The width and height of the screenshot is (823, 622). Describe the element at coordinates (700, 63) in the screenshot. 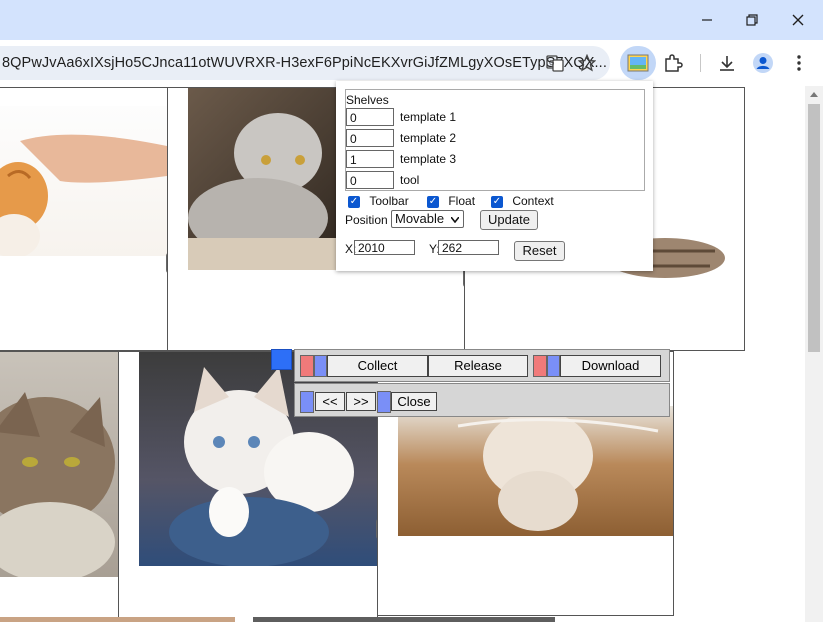

I see `toolbar-divider` at that location.